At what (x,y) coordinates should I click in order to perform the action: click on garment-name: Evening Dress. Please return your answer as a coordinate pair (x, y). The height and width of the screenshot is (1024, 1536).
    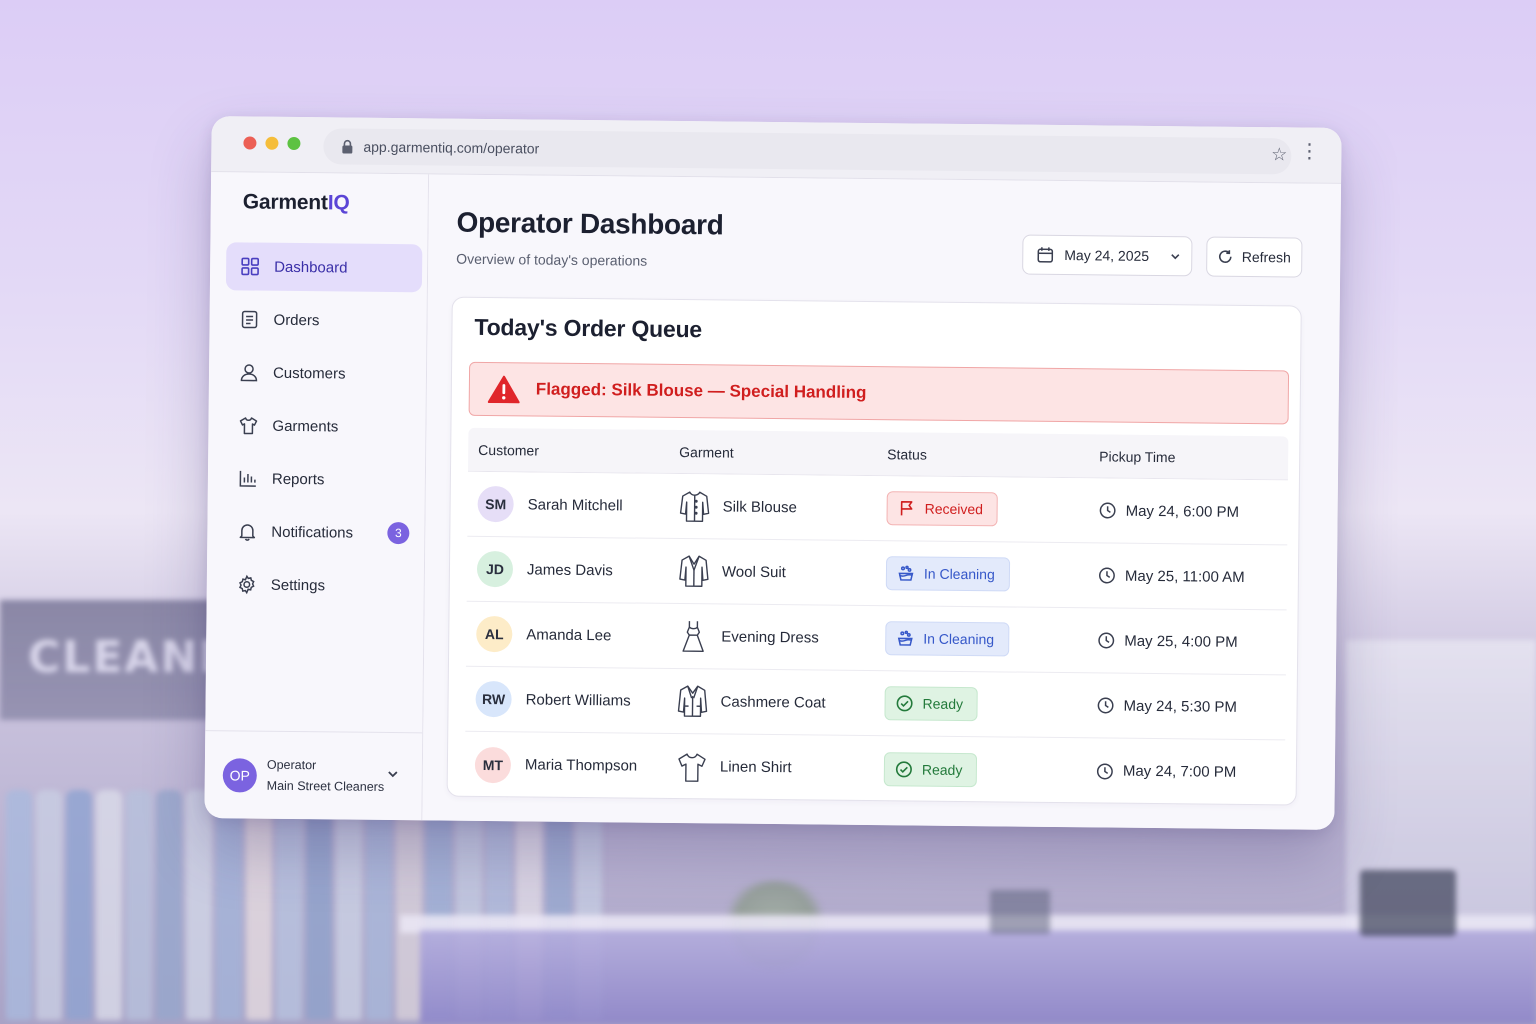
    Looking at the image, I should click on (770, 636).